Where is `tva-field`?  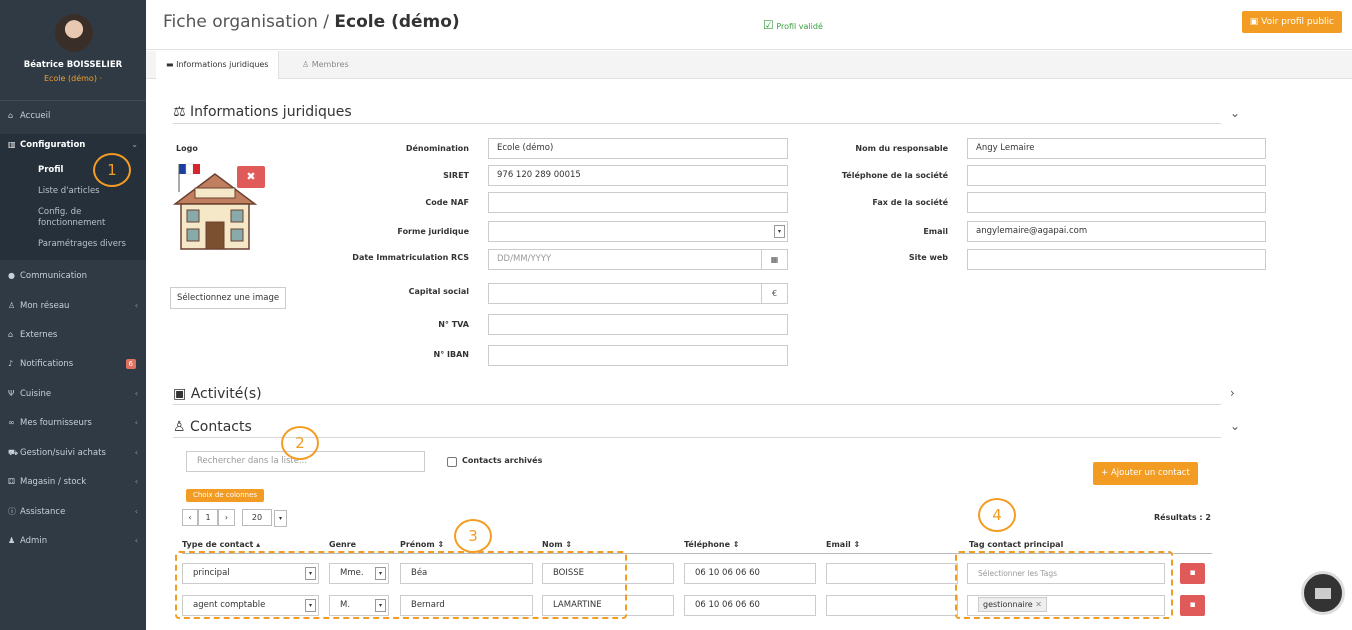
tva-field is located at coordinates (638, 324).